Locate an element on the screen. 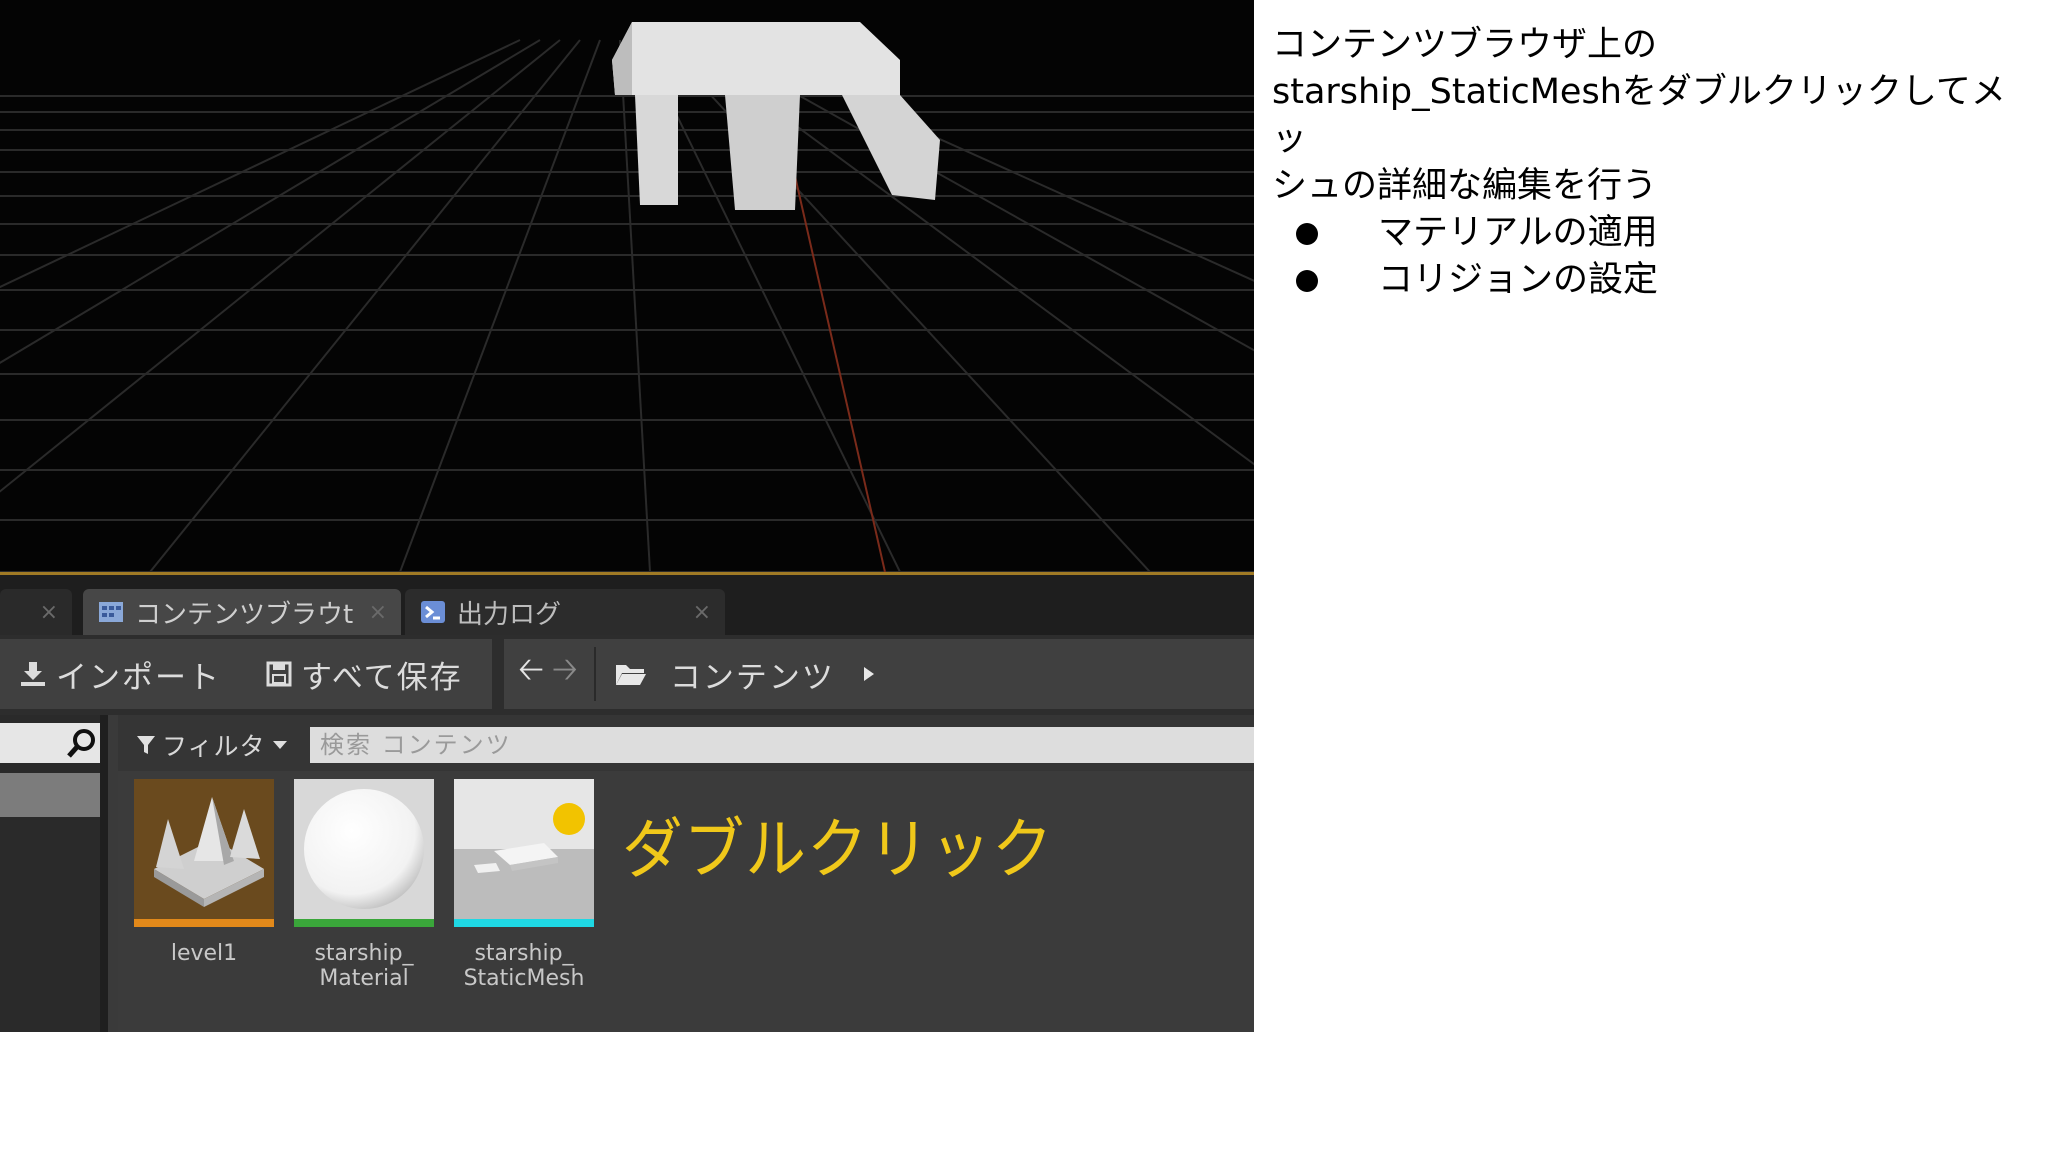 This screenshot has height=1152, width=2048. instruction-bullets: マテリアルの適用 コリジョンの設定 is located at coordinates (1477, 257).